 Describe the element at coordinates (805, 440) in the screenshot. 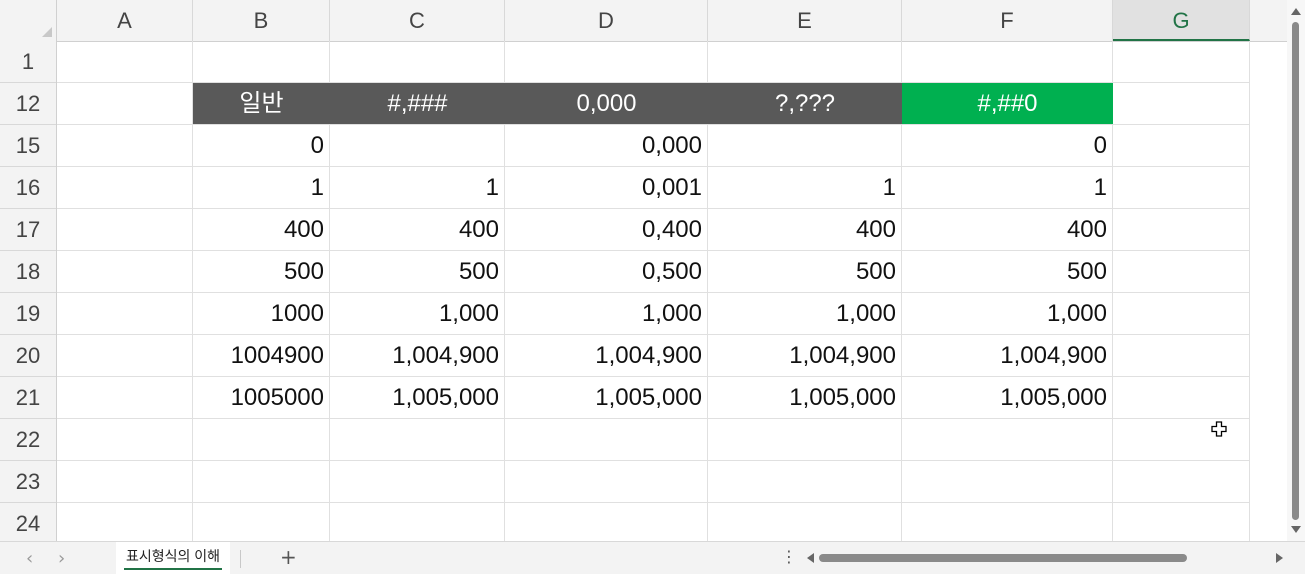

I see `cell-e22` at that location.